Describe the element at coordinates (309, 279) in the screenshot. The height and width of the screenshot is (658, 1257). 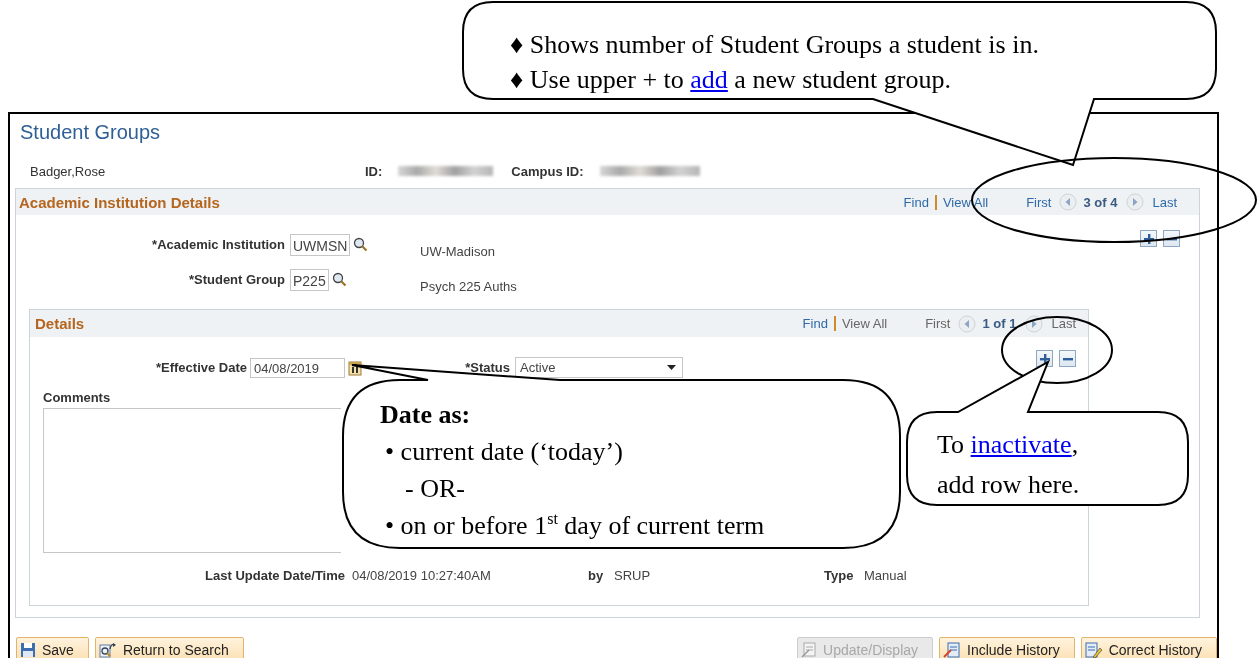
I see `input-field: P225` at that location.